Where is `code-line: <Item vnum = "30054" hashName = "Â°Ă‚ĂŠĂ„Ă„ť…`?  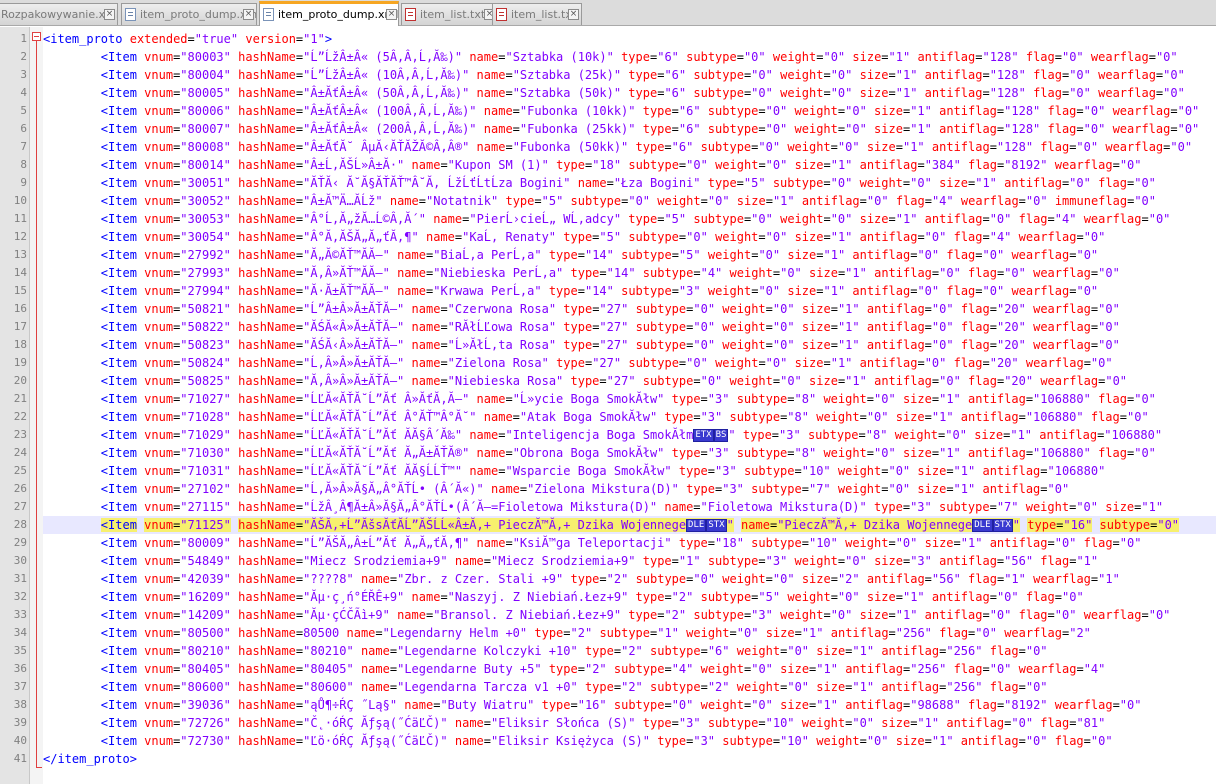 code-line: <Item vnum = "30054" hashName = "Â°Ă‚ĂŠĂ„Ă„ť… is located at coordinates (574, 237).